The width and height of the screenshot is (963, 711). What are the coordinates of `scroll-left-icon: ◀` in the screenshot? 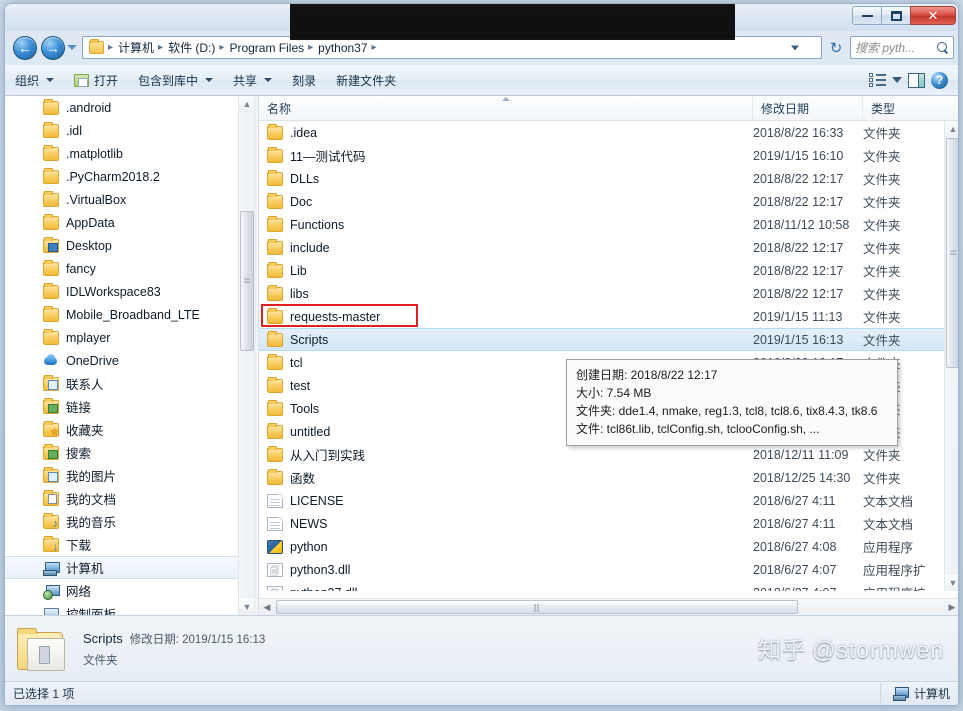 It's located at (267, 607).